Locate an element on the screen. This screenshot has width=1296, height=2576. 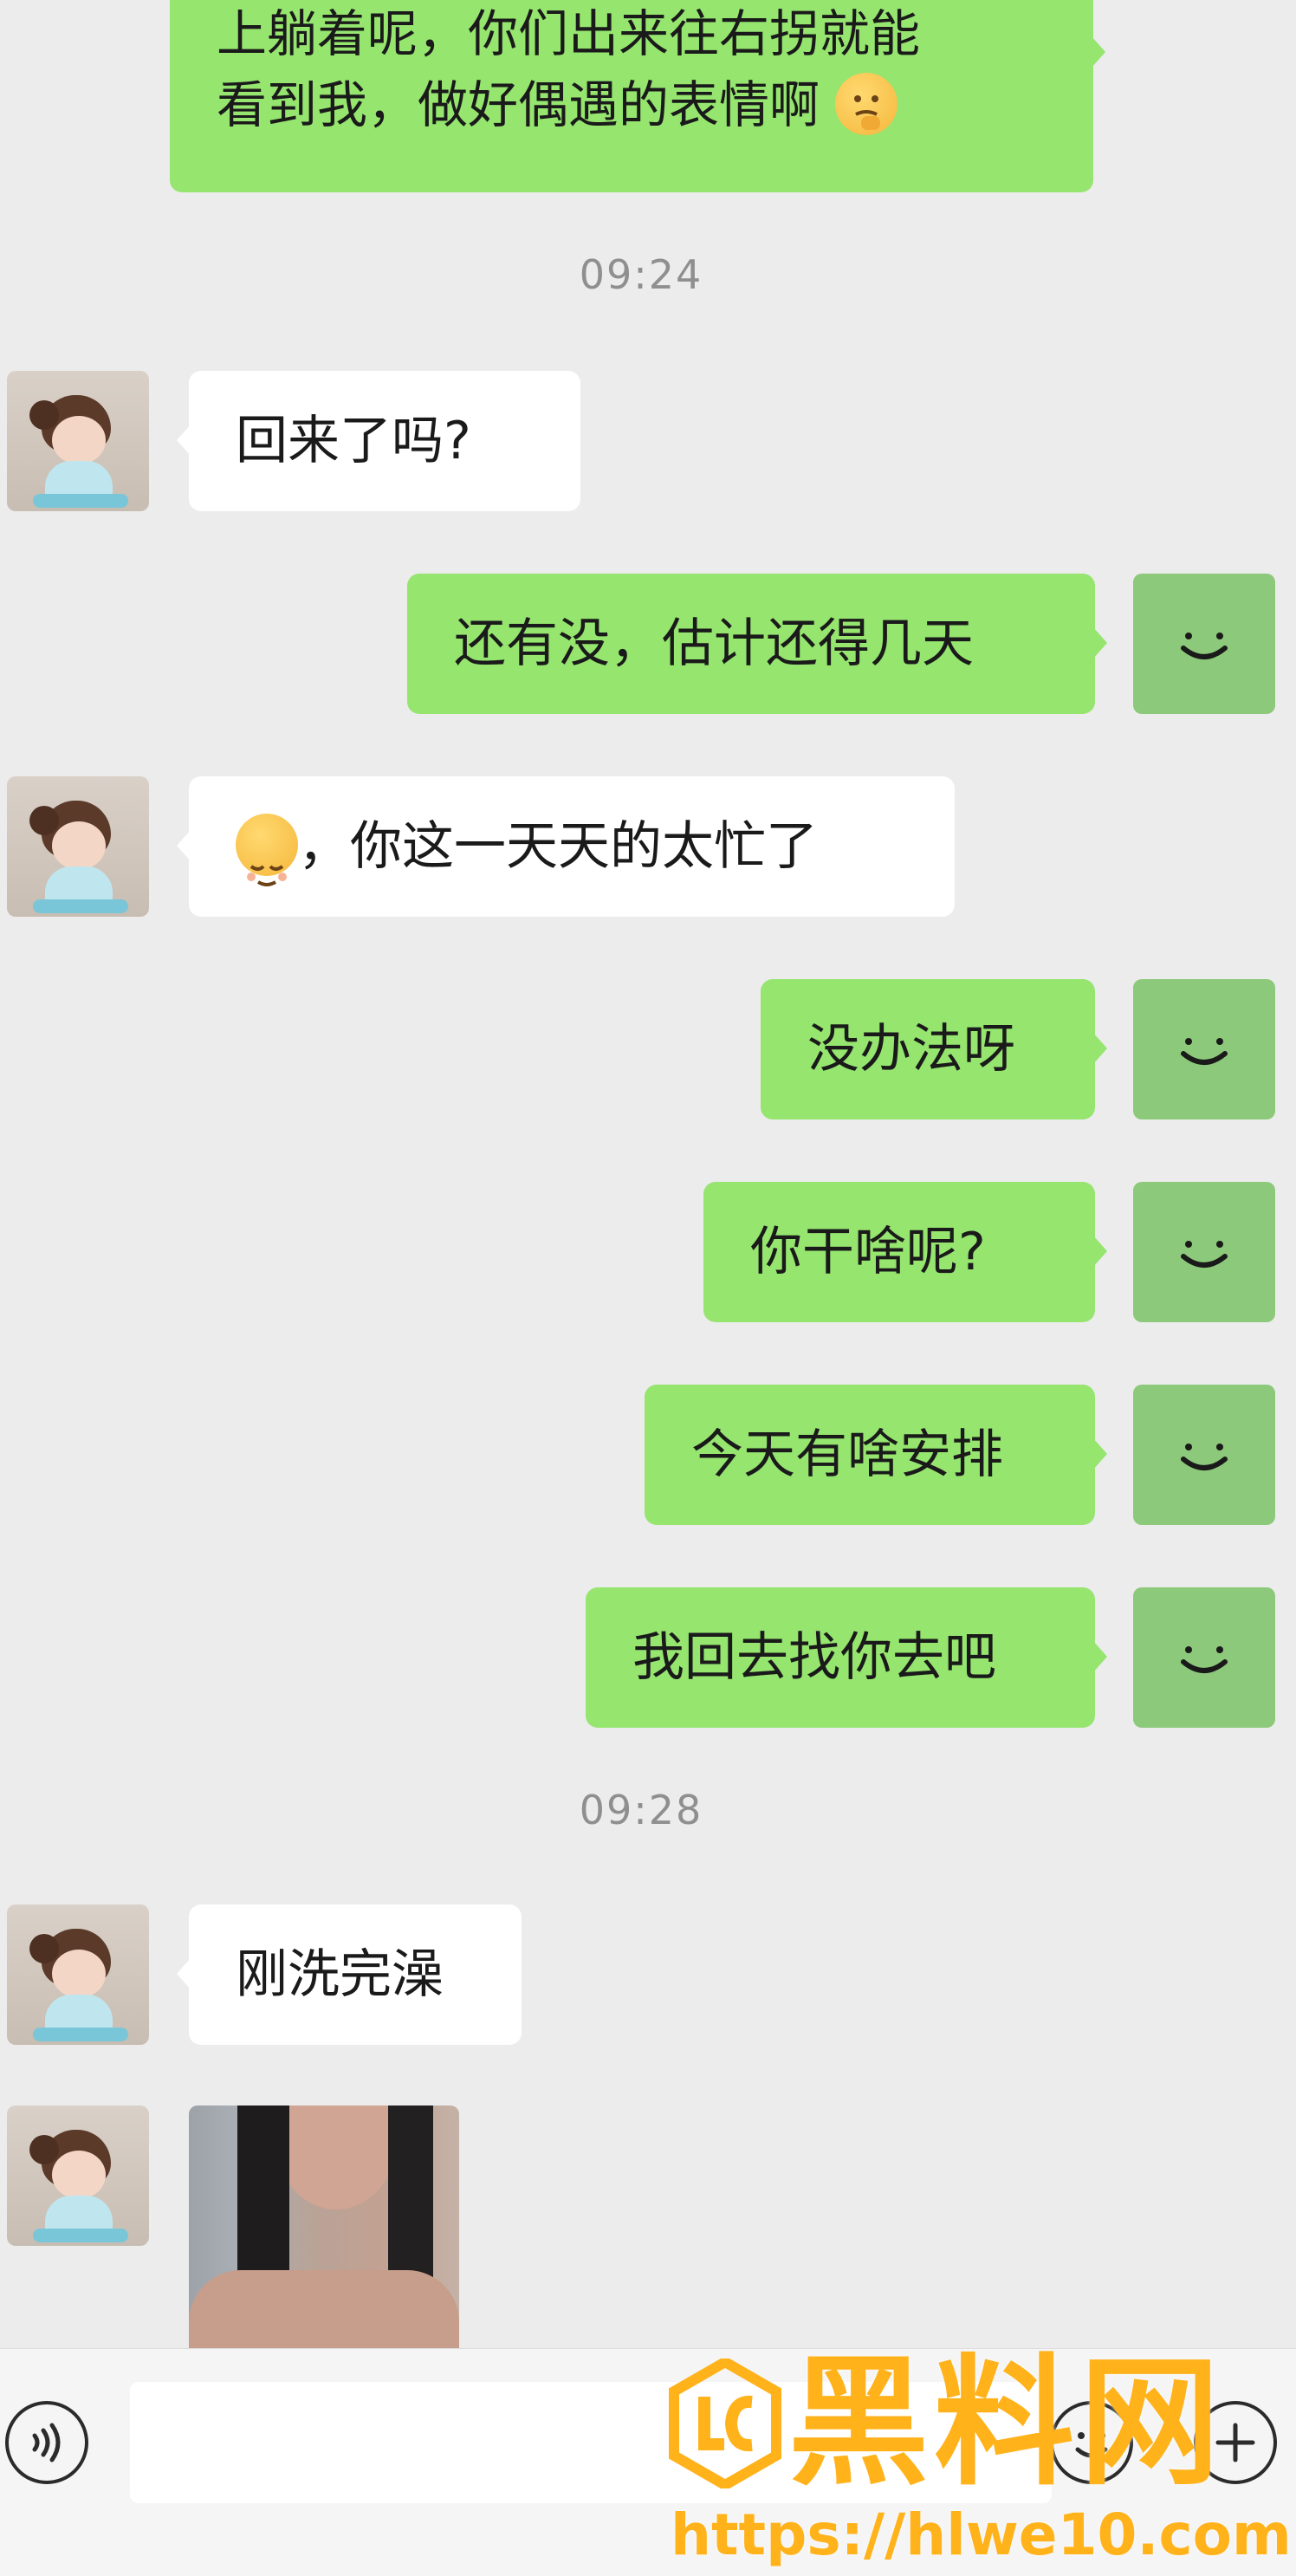
timestamp: 09:28 is located at coordinates (641, 1810).